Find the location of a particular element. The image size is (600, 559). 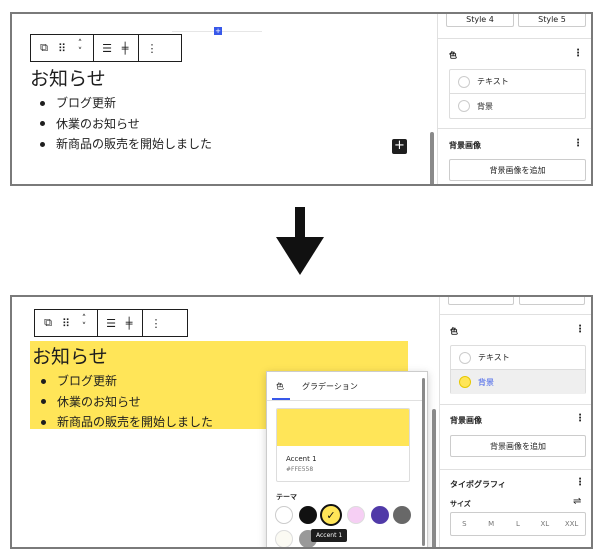

swatch-accent-1: ✓ is located at coordinates (331, 515).